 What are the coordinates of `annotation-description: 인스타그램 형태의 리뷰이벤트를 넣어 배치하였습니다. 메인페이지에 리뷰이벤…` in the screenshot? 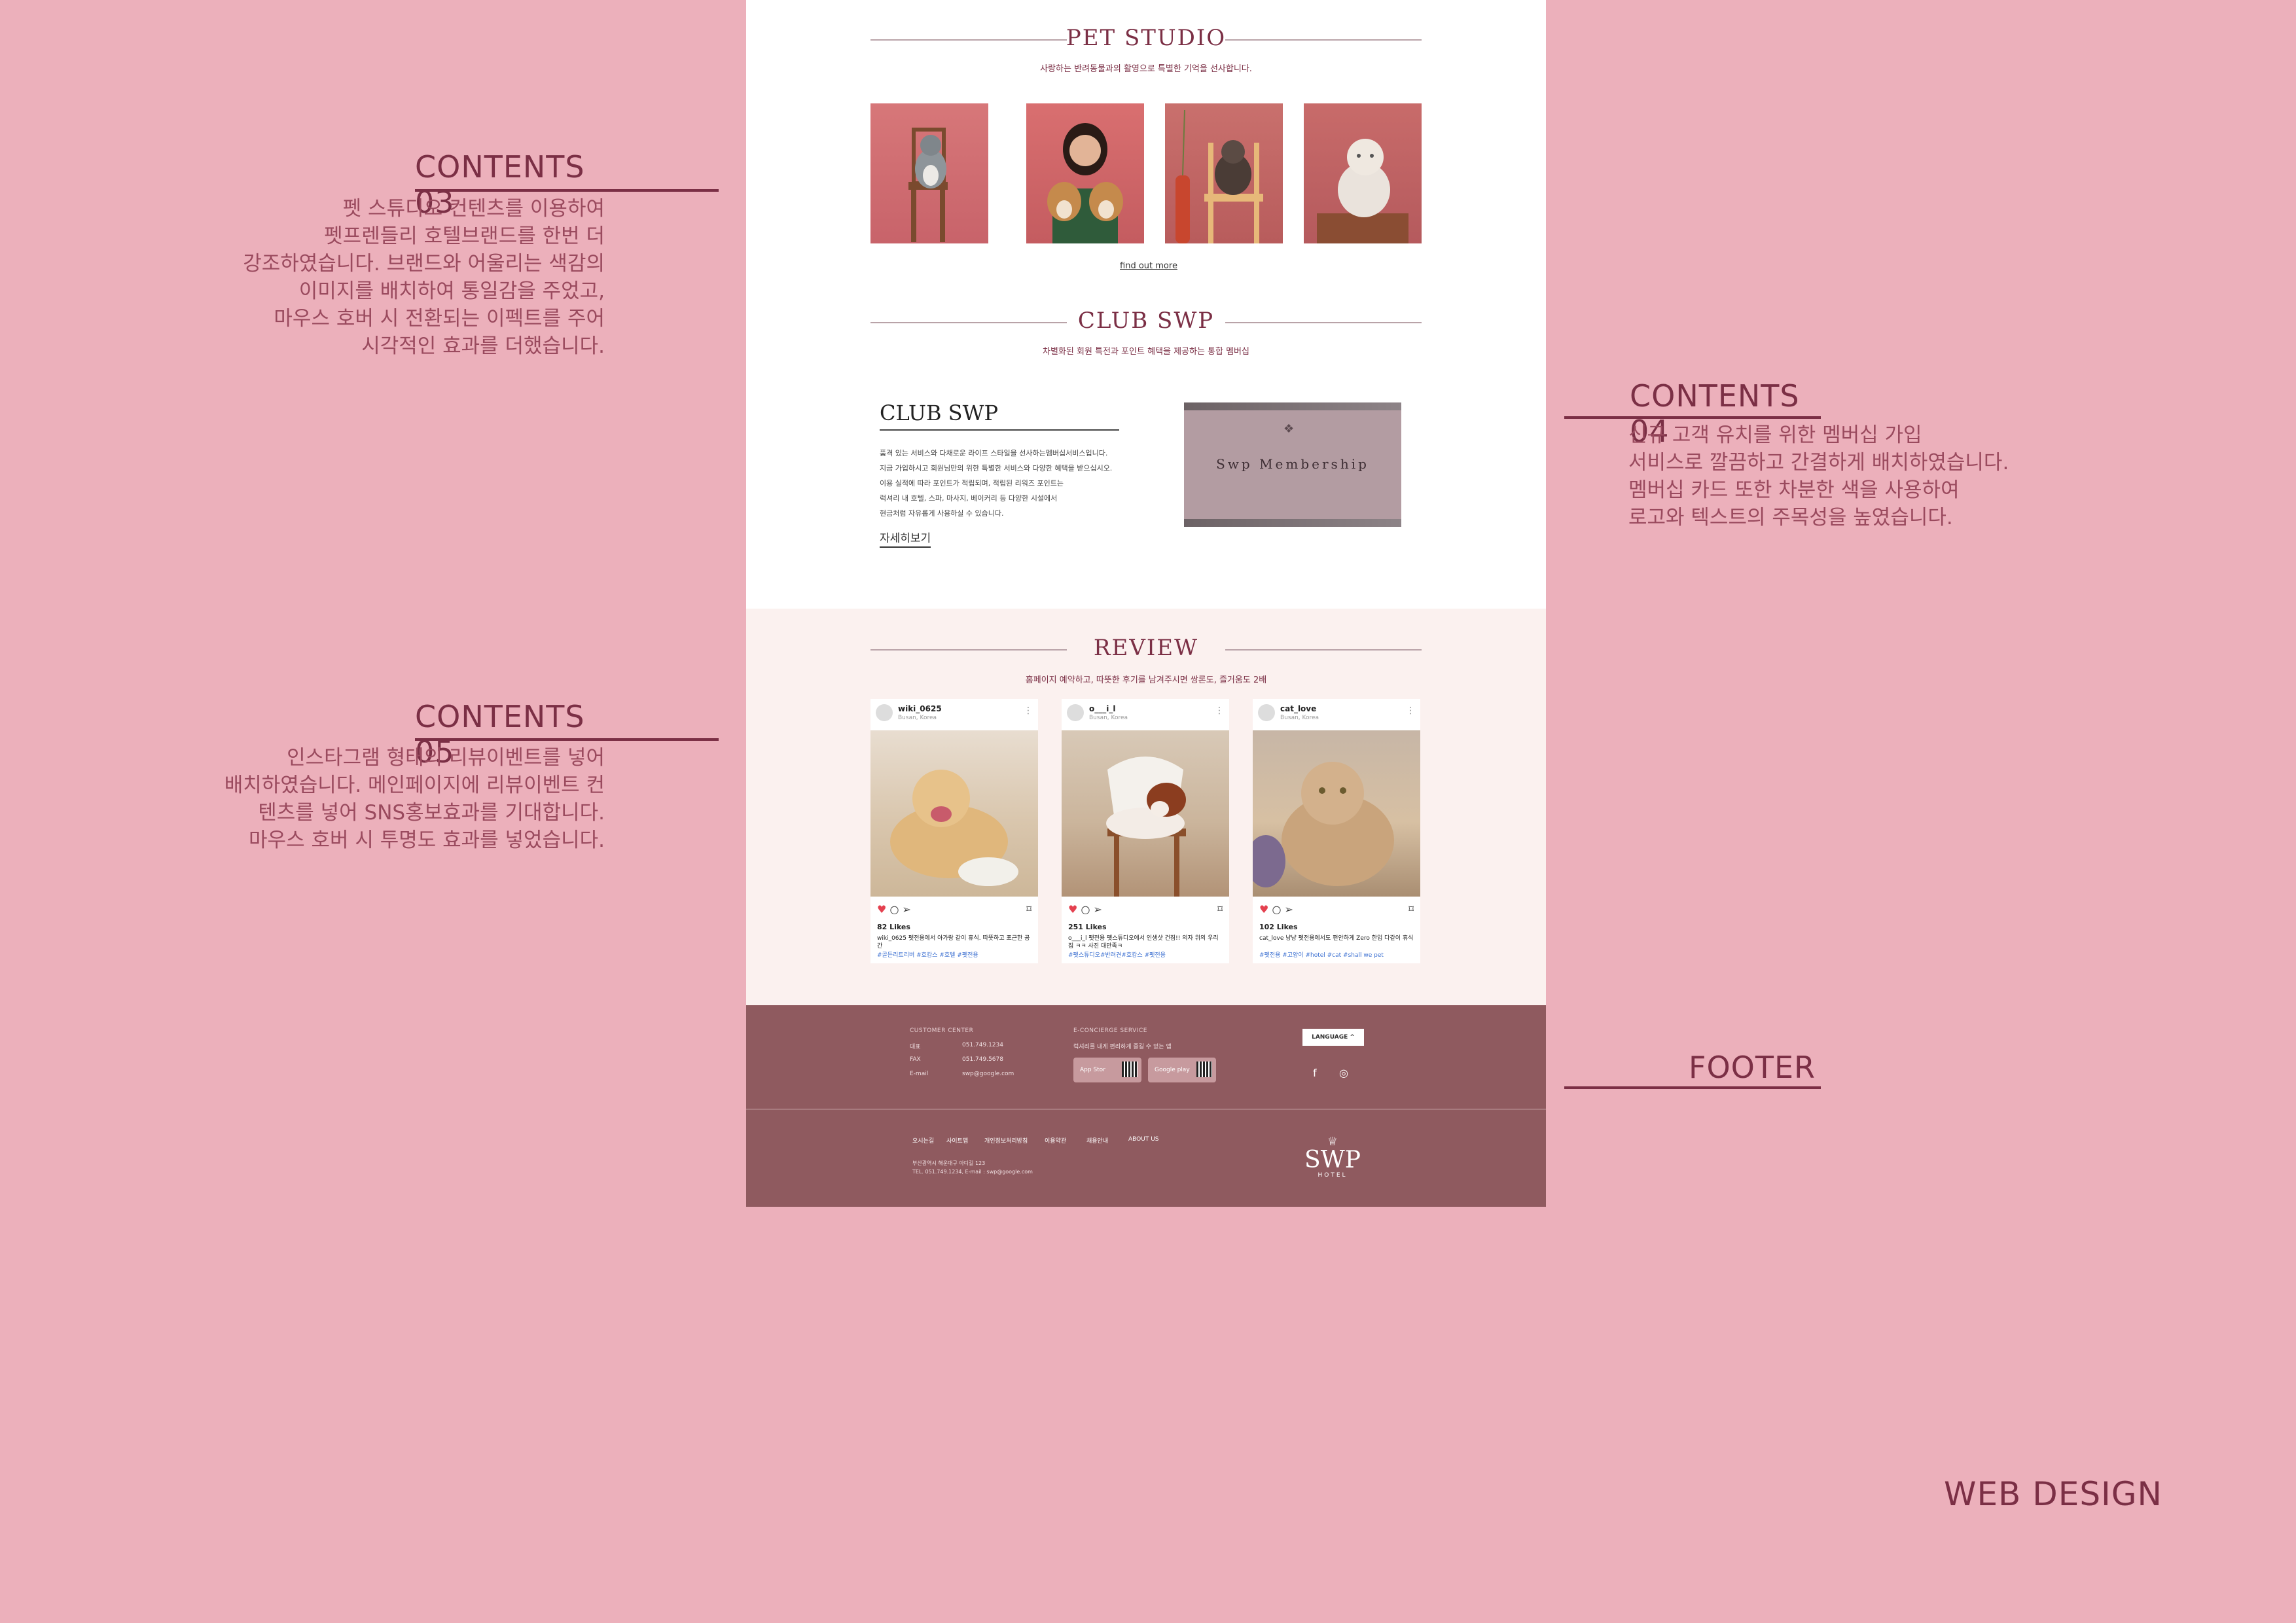 It's located at (414, 799).